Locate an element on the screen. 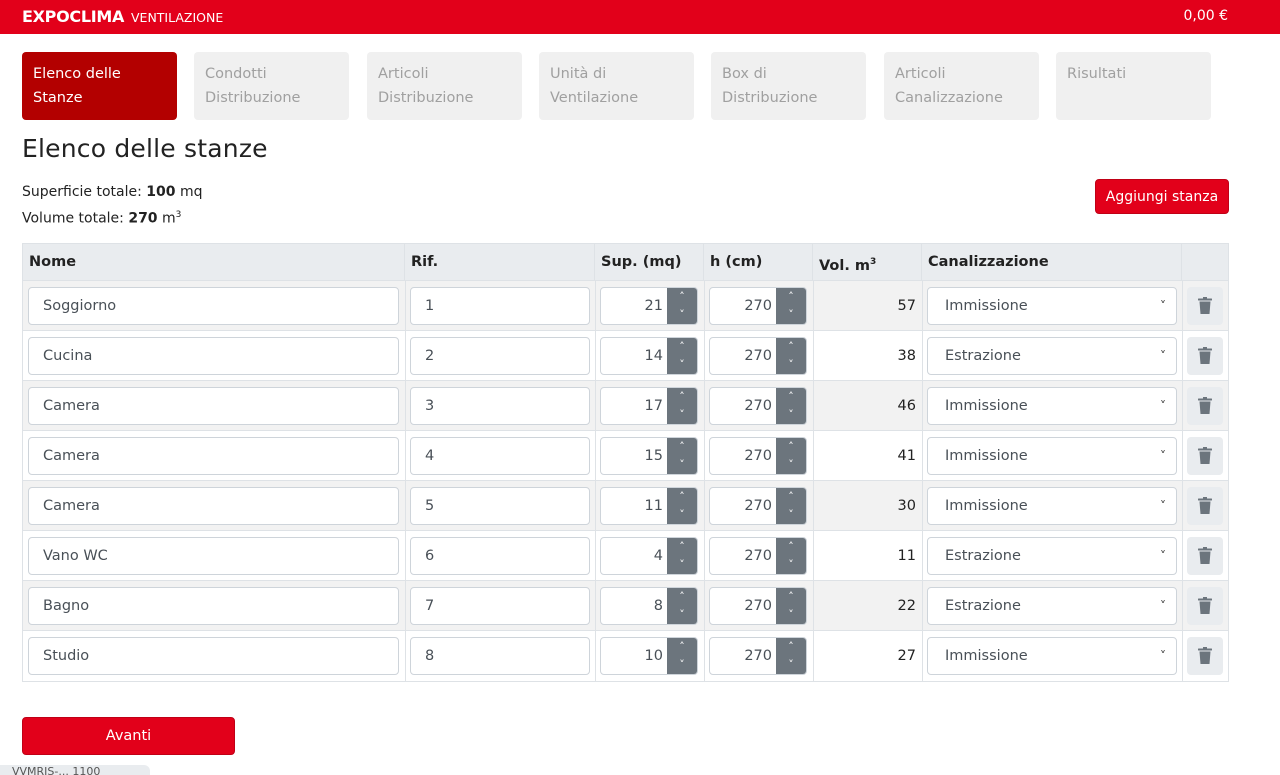 Image resolution: width=1280 pixels, height=775 pixels. surface-stepper: 10 ˄ ˅ is located at coordinates (649, 656).